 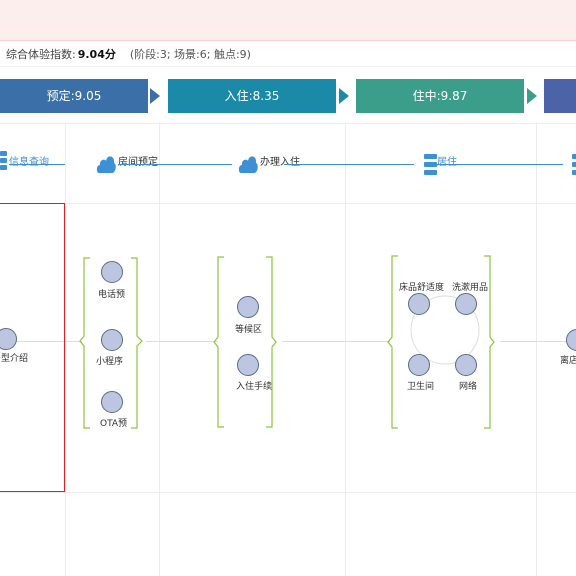 I want to click on stage-check-in: 入住:8.35, so click(x=252, y=96).